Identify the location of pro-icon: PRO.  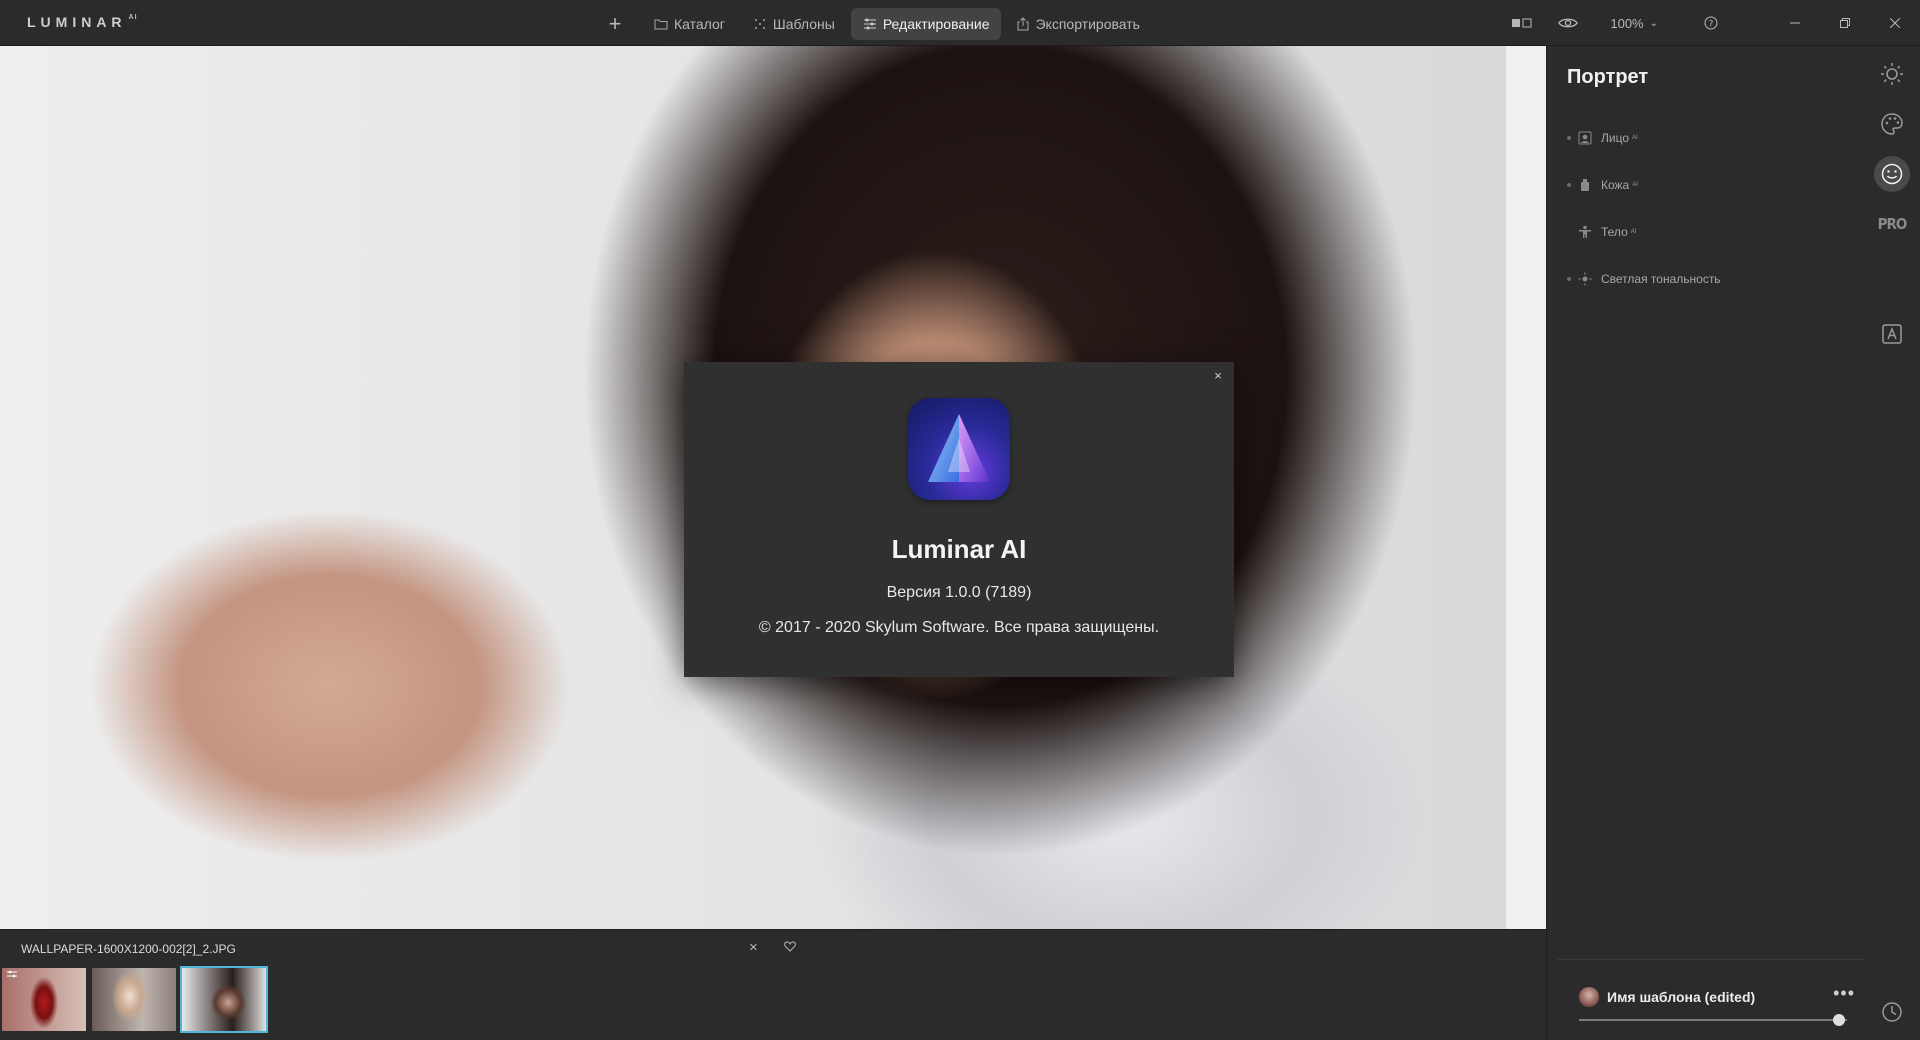
(1892, 224).